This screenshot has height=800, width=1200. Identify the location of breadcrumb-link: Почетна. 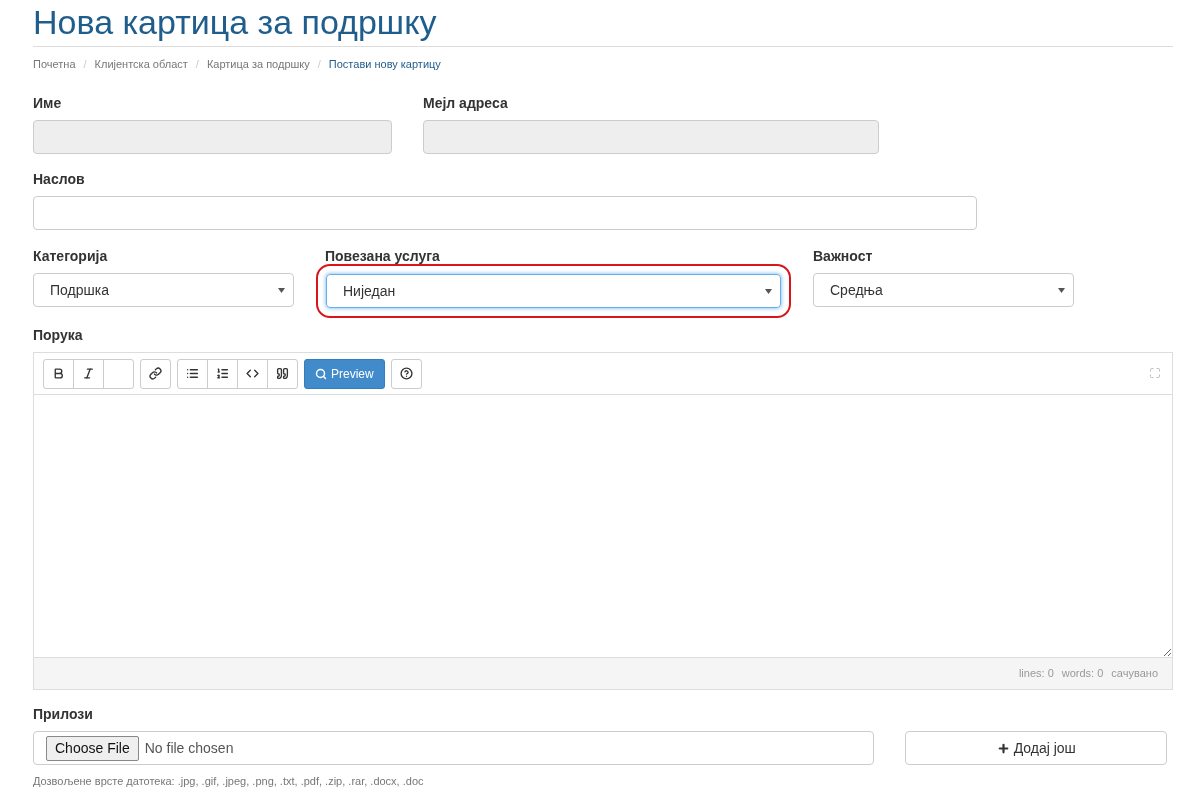
(54, 64).